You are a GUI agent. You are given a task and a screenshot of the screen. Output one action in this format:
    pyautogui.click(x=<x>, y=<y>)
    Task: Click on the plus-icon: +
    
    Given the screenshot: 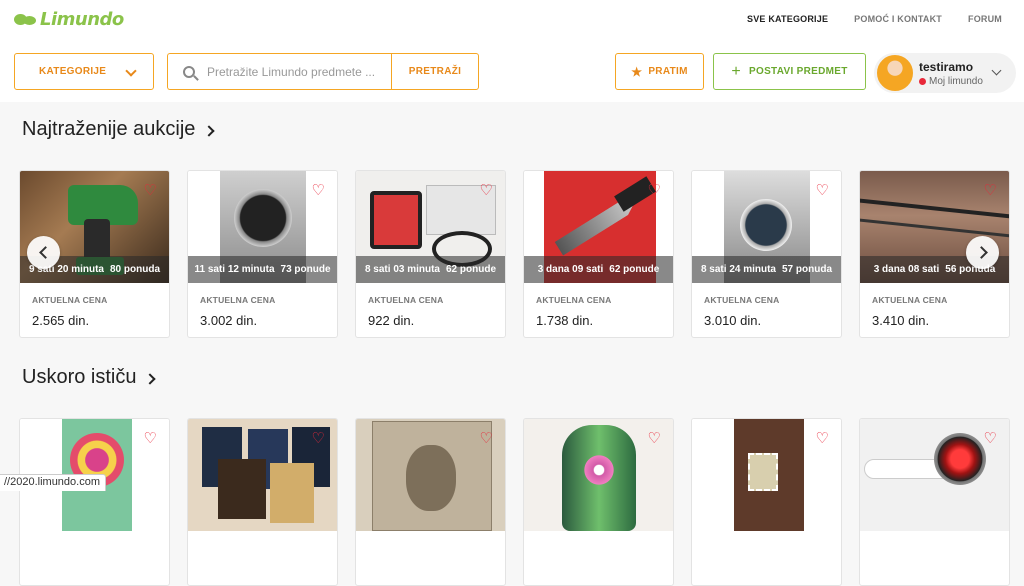 What is the action you would take?
    pyautogui.click(x=736, y=72)
    